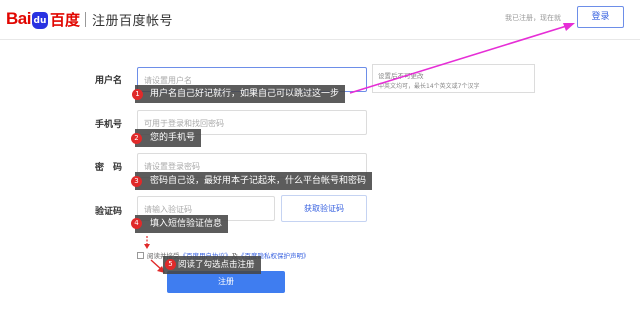 The image size is (640, 310). What do you see at coordinates (226, 282) in the screenshot?
I see `register-button: 注册` at bounding box center [226, 282].